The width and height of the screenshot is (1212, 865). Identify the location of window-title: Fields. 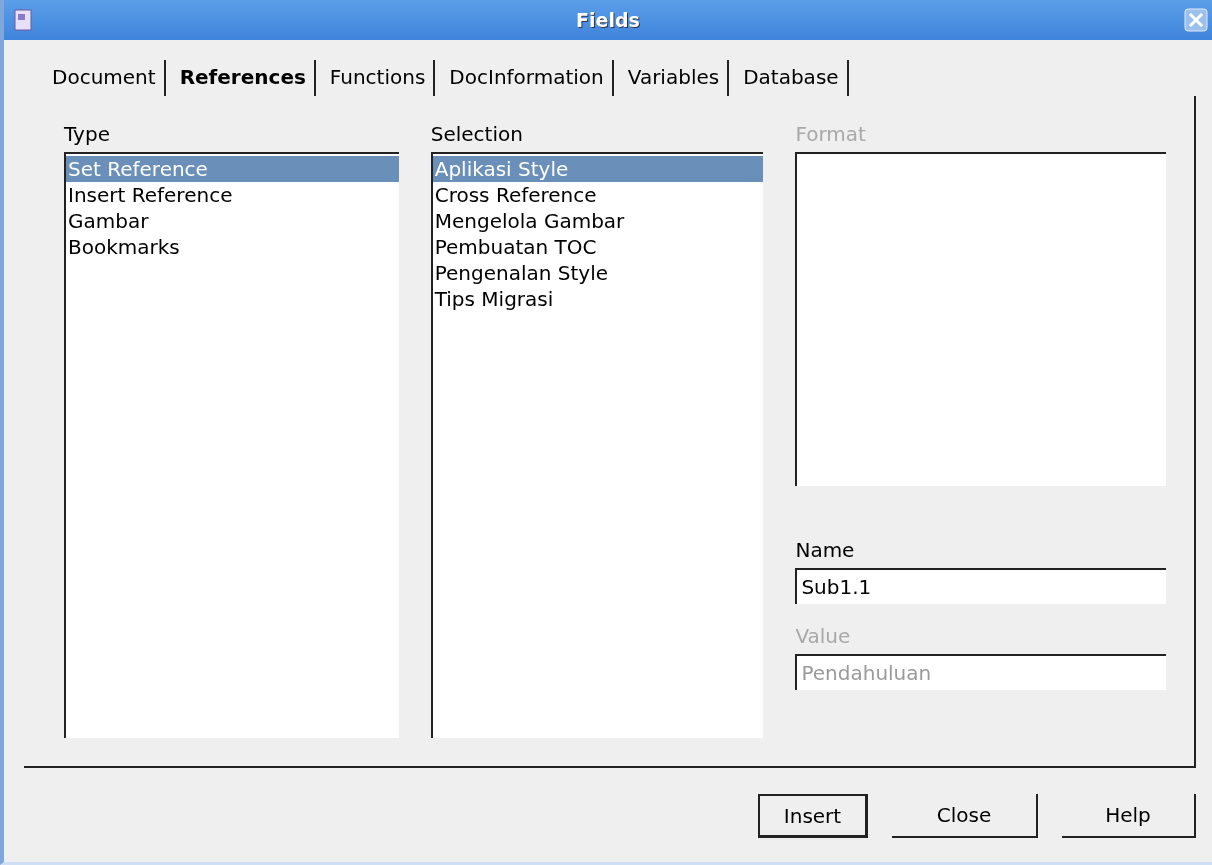
(608, 20).